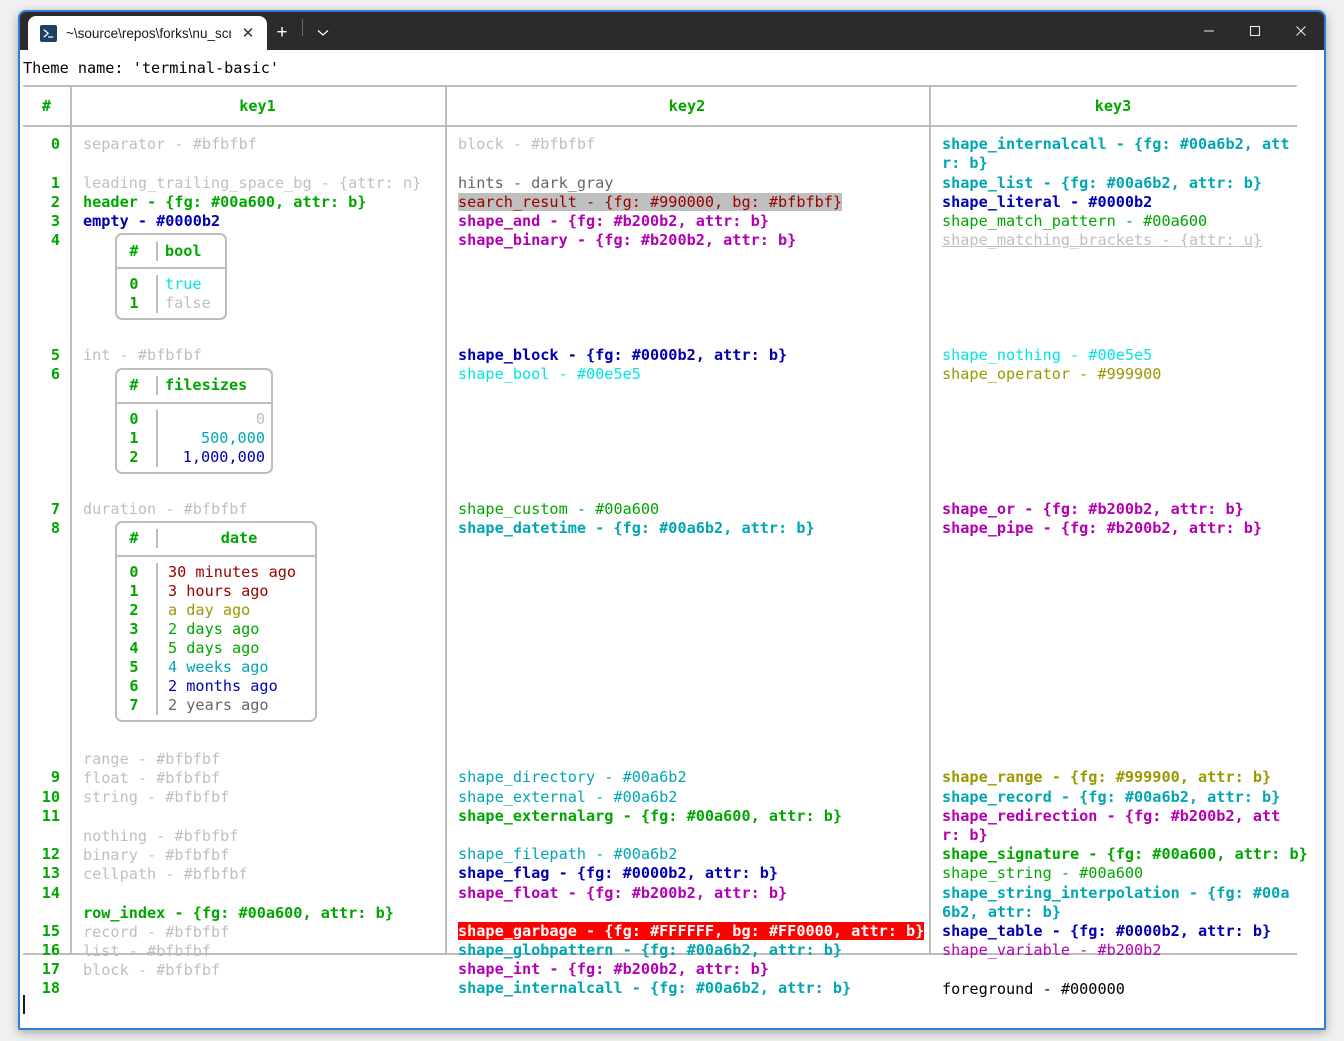 The image size is (1344, 1041). What do you see at coordinates (50, 950) in the screenshot?
I see `row-index: 16` at bounding box center [50, 950].